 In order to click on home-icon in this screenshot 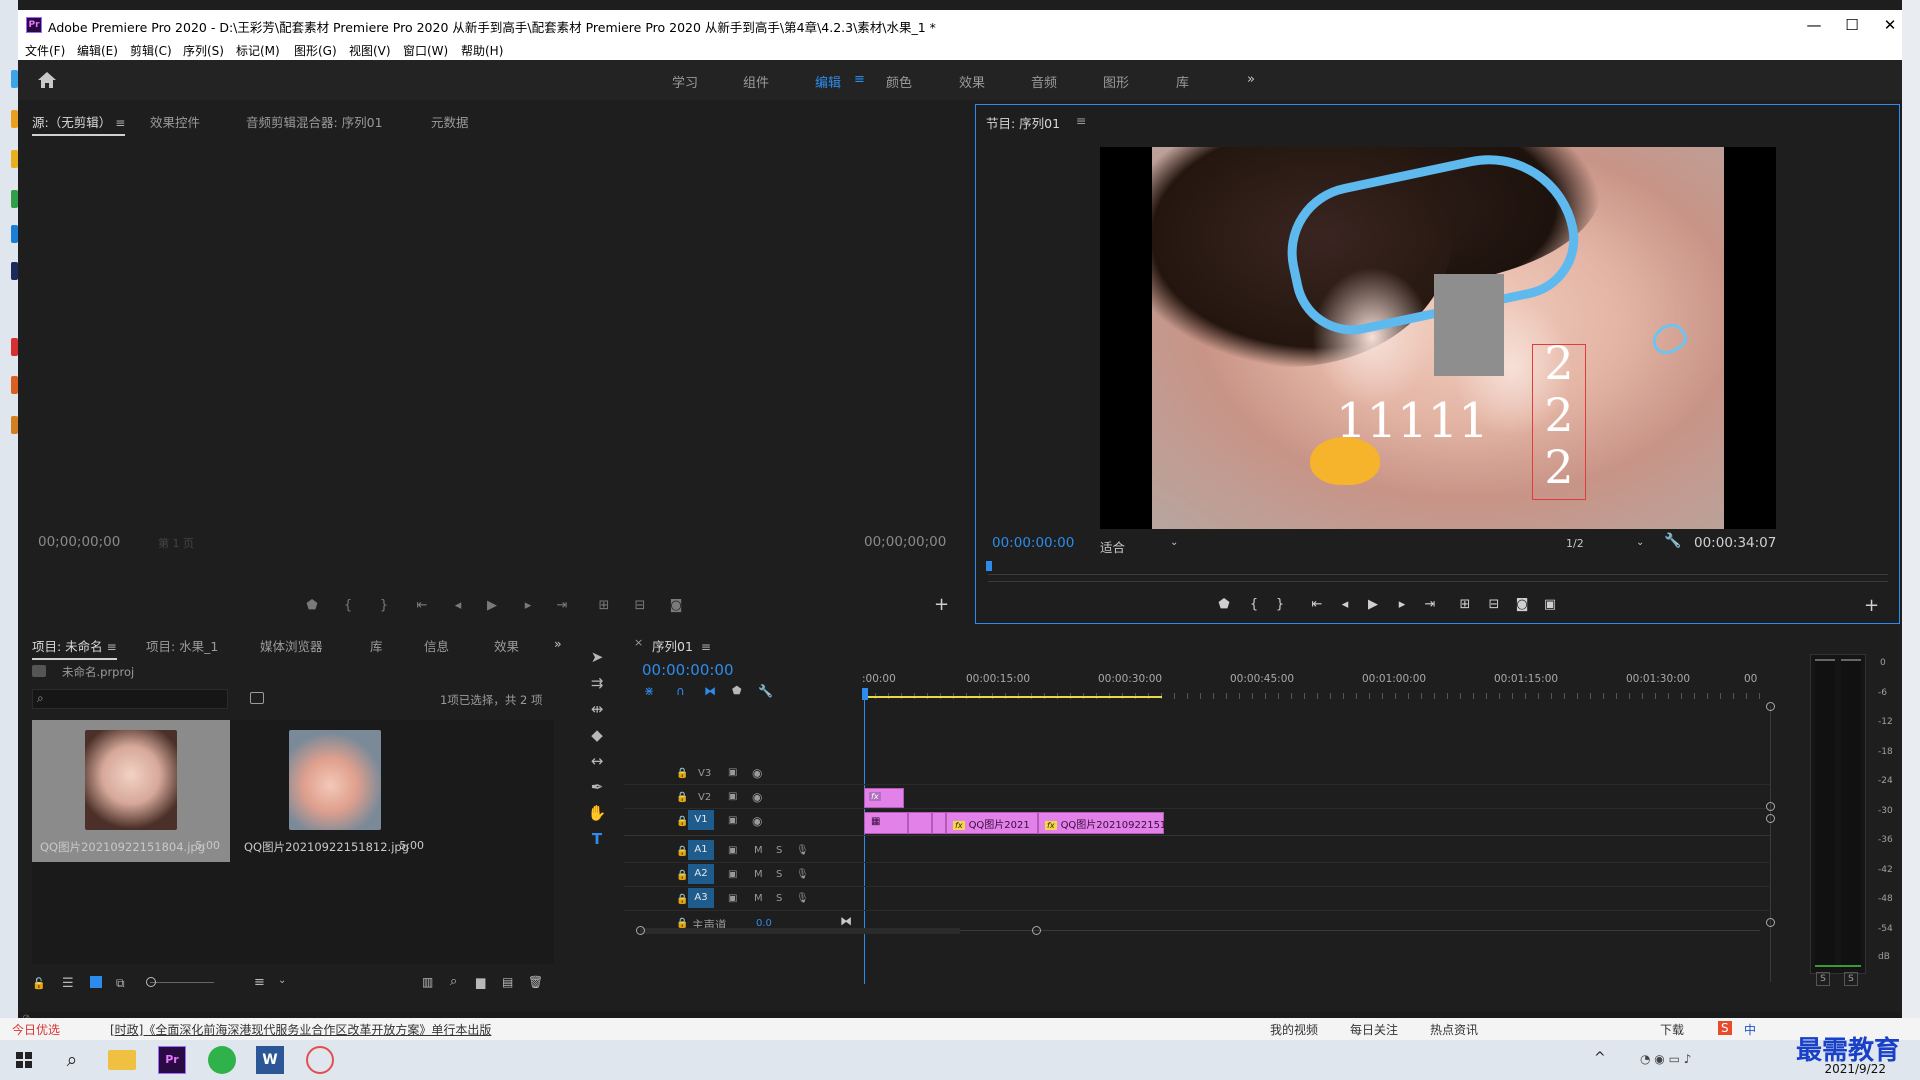, I will do `click(47, 80)`.